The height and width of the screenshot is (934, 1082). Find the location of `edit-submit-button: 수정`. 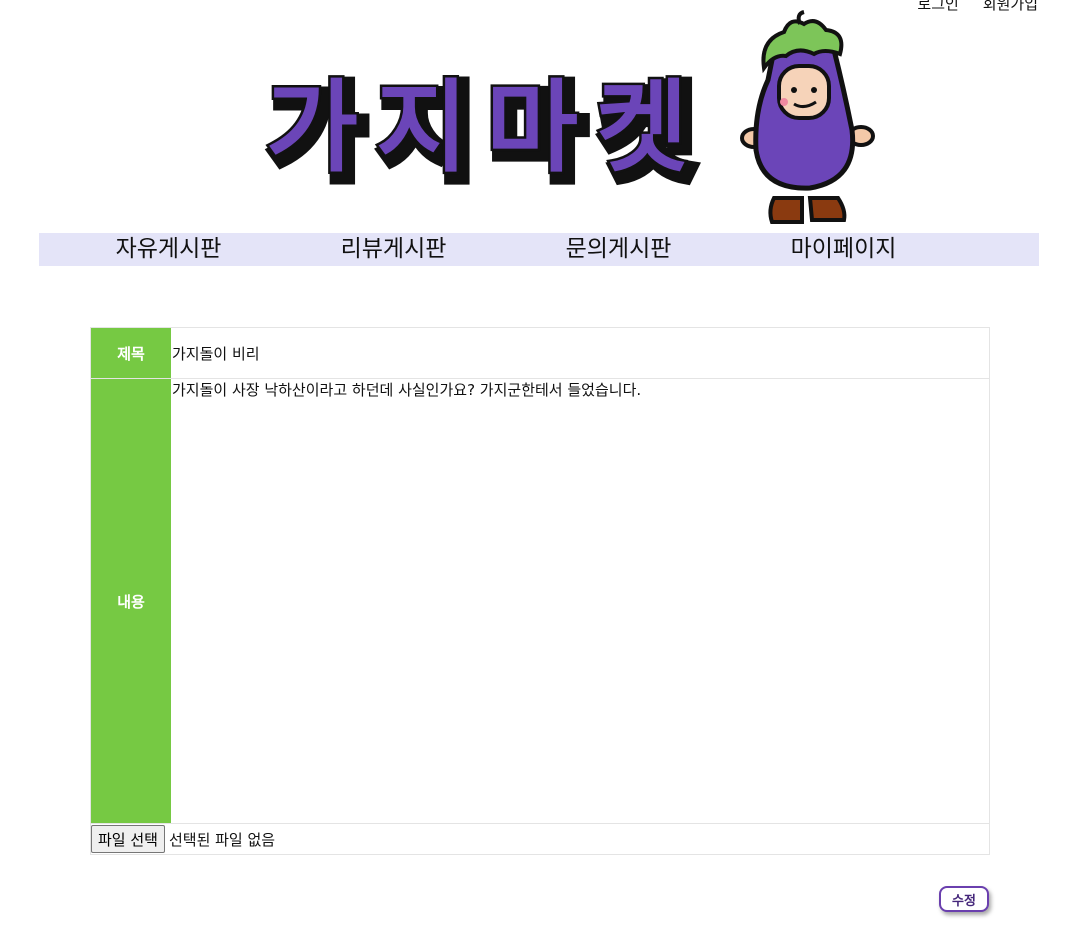

edit-submit-button: 수정 is located at coordinates (964, 899).